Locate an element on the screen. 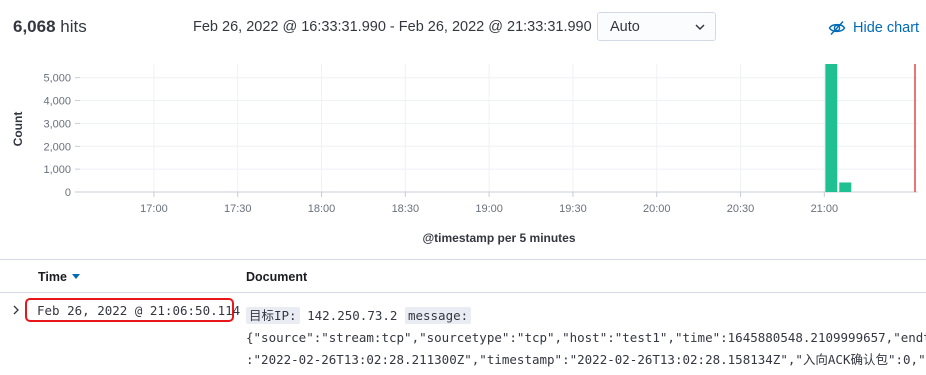  x-axis-label: @timestamp per 5 minutes is located at coordinates (498, 238).